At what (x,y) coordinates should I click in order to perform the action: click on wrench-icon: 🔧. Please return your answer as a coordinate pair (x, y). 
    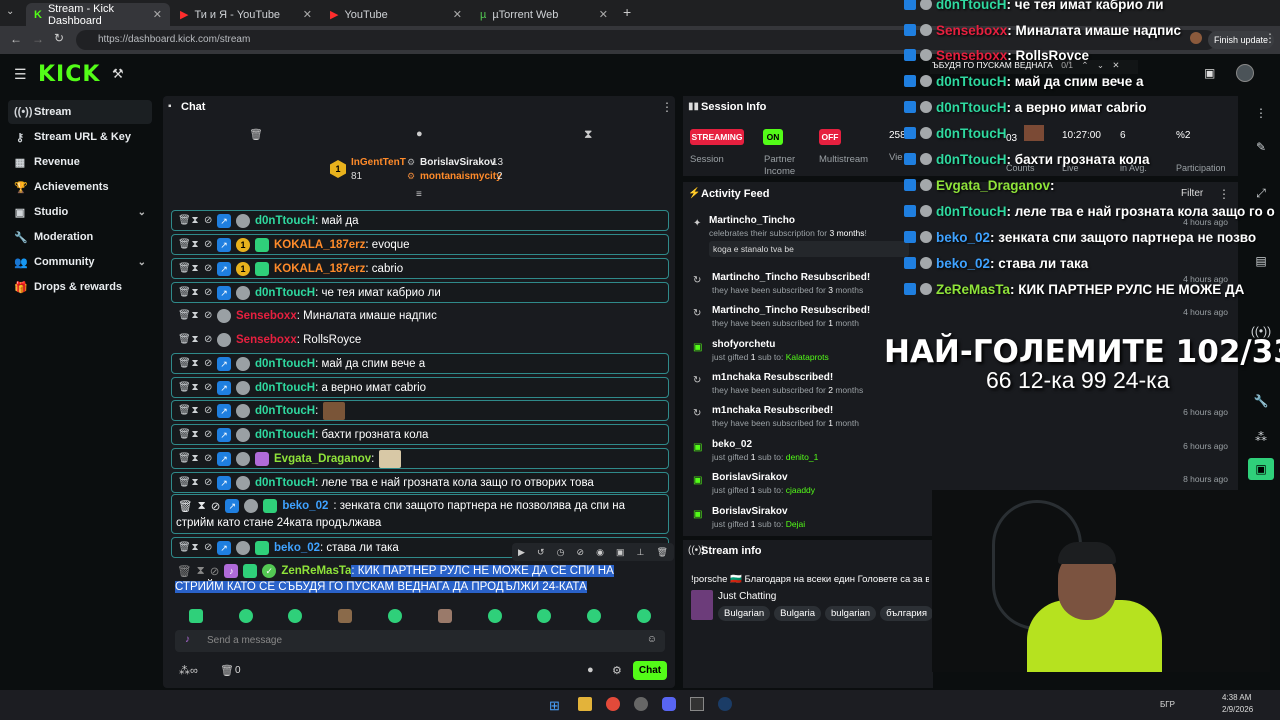
    Looking at the image, I should click on (1261, 401).